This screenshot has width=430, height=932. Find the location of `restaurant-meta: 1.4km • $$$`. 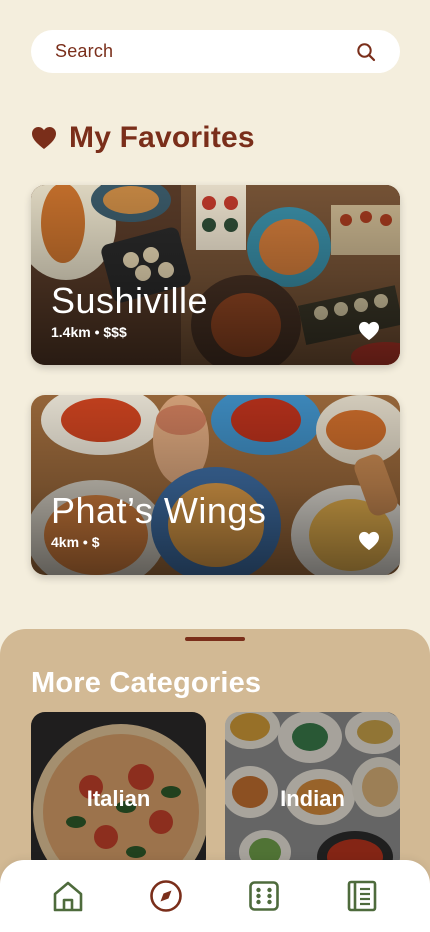

restaurant-meta: 1.4km • $$$ is located at coordinates (89, 332).